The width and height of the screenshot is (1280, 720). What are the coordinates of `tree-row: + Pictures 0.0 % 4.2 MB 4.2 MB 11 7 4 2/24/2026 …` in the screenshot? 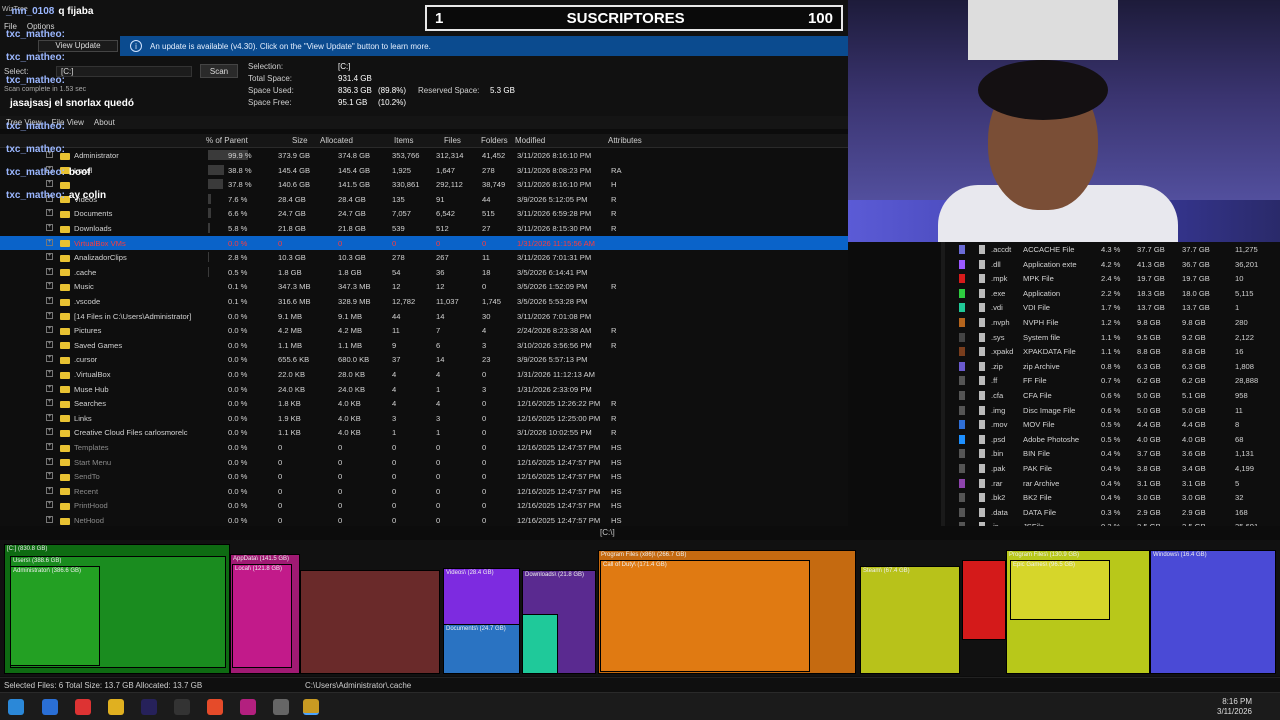 It's located at (424, 330).